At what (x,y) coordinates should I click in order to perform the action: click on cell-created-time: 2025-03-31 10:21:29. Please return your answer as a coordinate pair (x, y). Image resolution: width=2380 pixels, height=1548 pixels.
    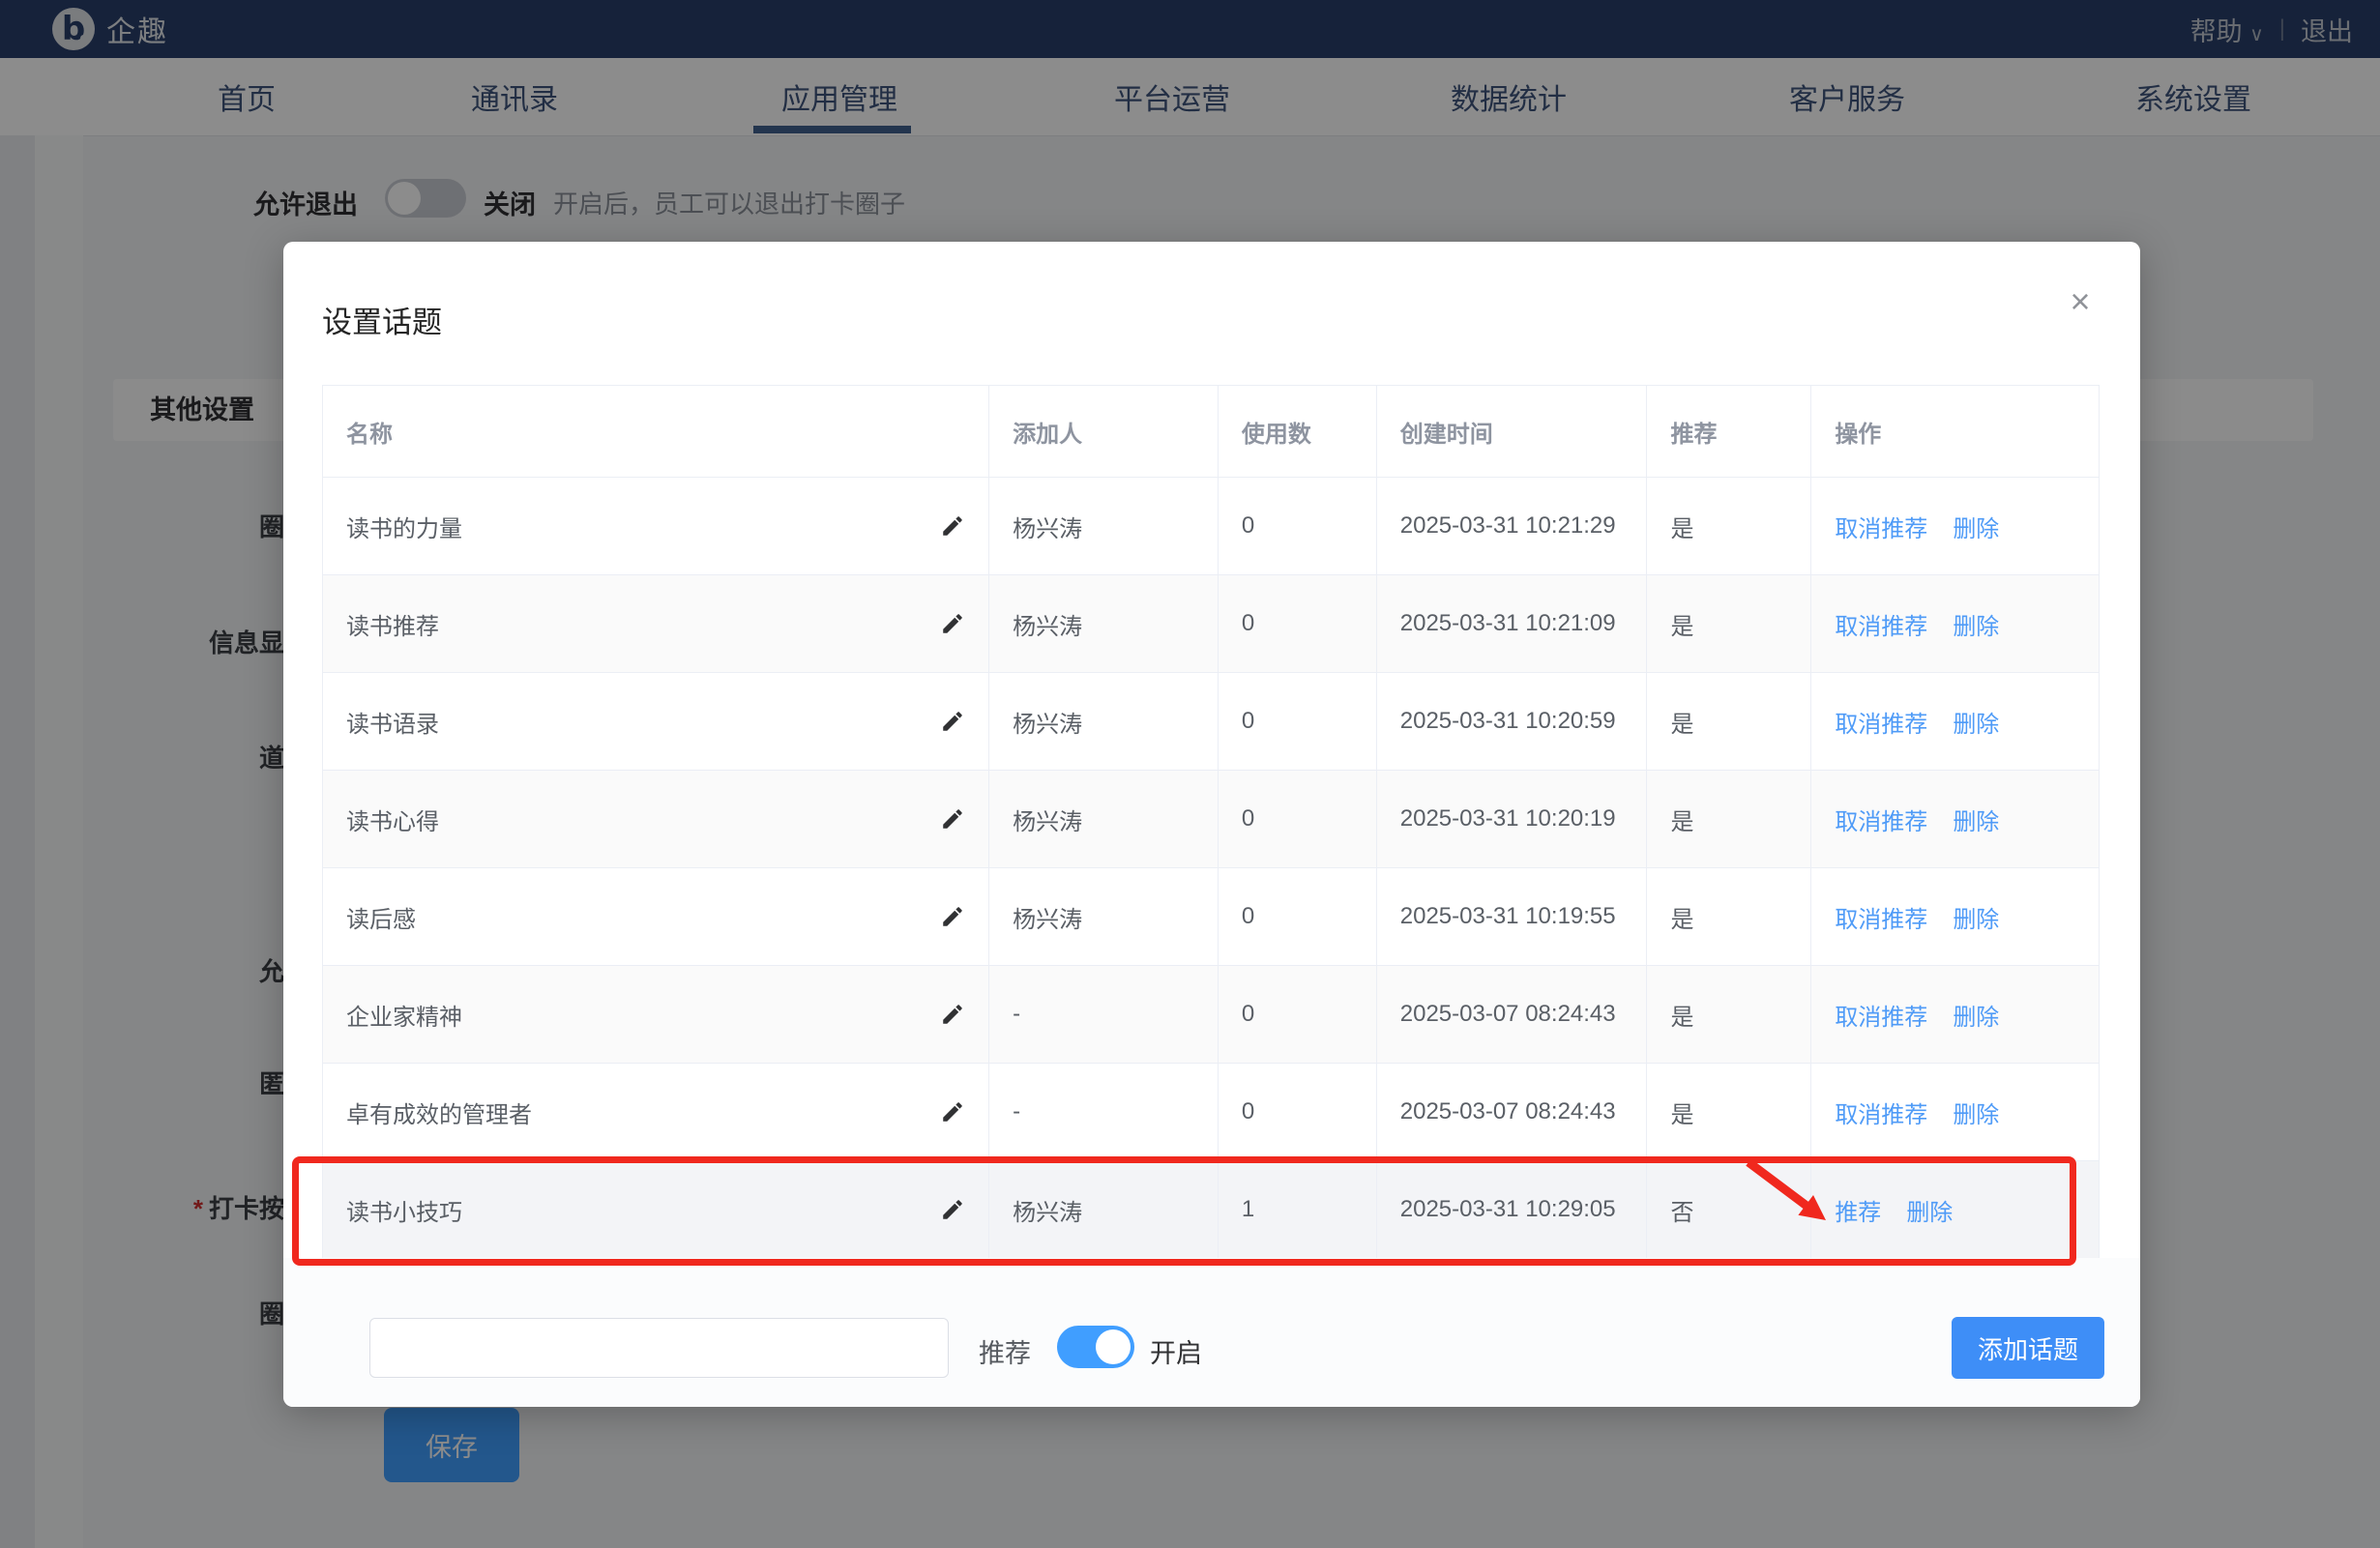
    Looking at the image, I should click on (1512, 526).